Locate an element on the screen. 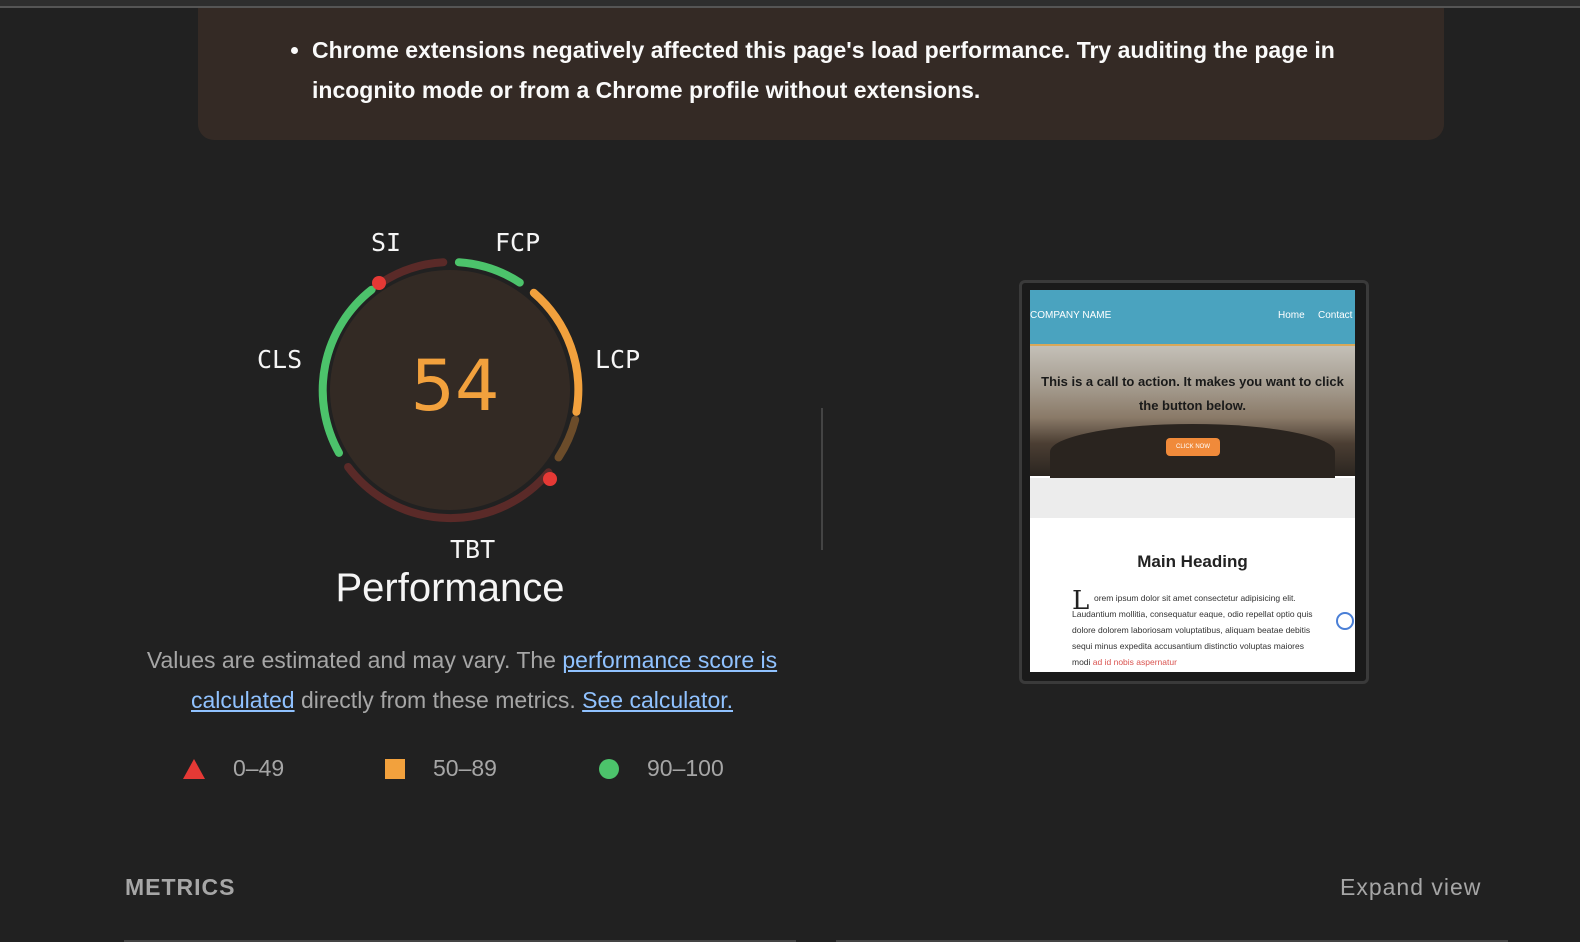 This screenshot has width=1580, height=942. see-calculator-link: See calculator. is located at coordinates (657, 700).